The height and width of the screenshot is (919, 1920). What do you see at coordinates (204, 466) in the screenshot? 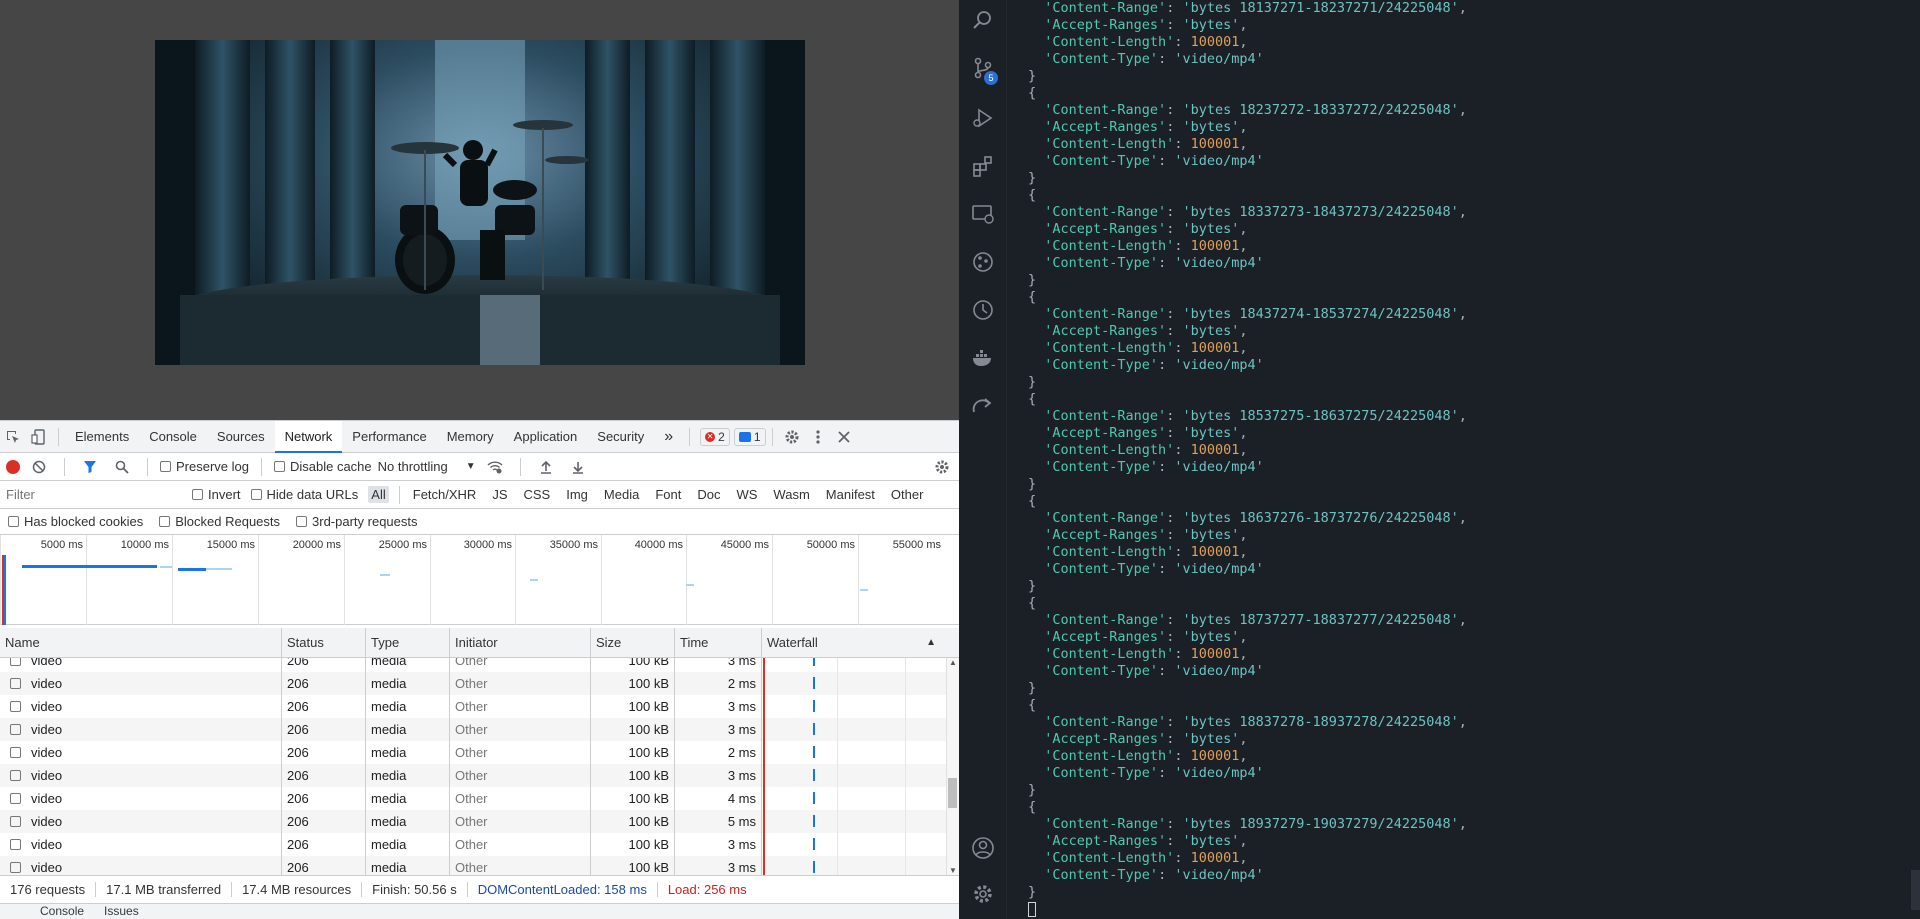
I see `preserve-log-checkbox: Preserve log` at bounding box center [204, 466].